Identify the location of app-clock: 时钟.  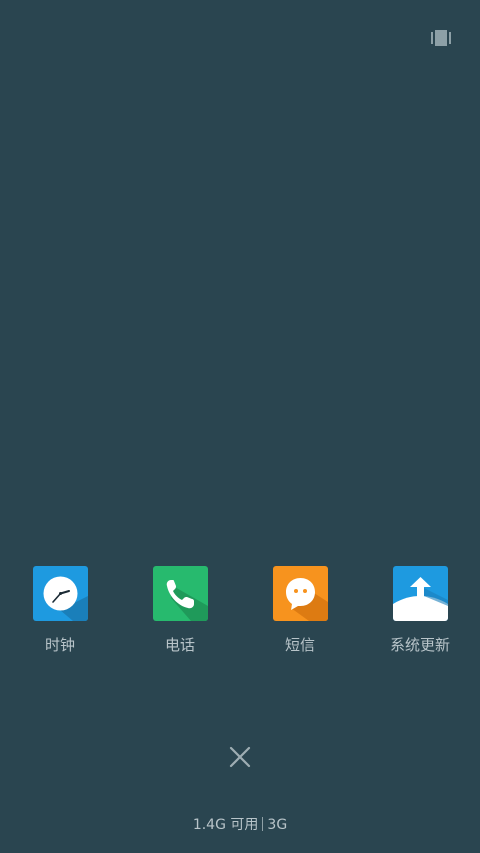
(60, 616).